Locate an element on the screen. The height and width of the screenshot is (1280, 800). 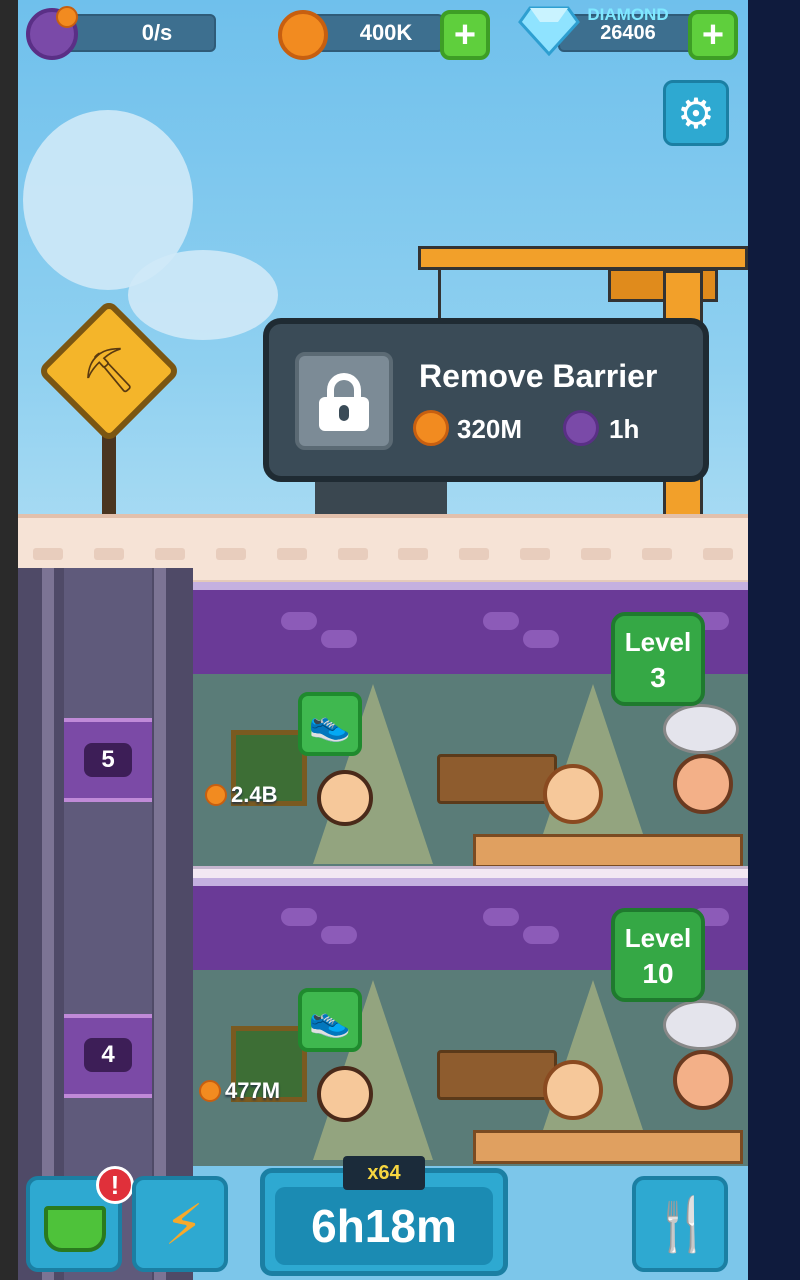
worker-icon: ⛏ is located at coordinates (109, 370).